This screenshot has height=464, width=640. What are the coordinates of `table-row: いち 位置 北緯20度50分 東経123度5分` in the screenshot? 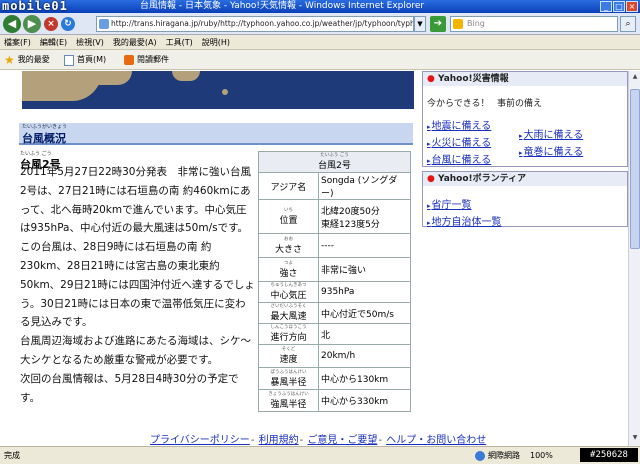 It's located at (334, 216).